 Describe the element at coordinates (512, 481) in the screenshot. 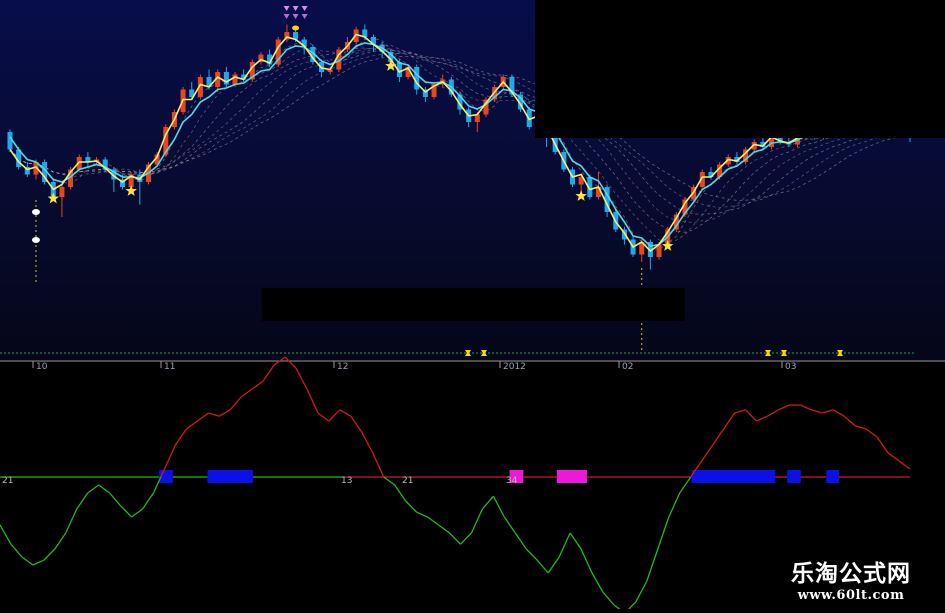

I see `baseline-label: 34` at that location.